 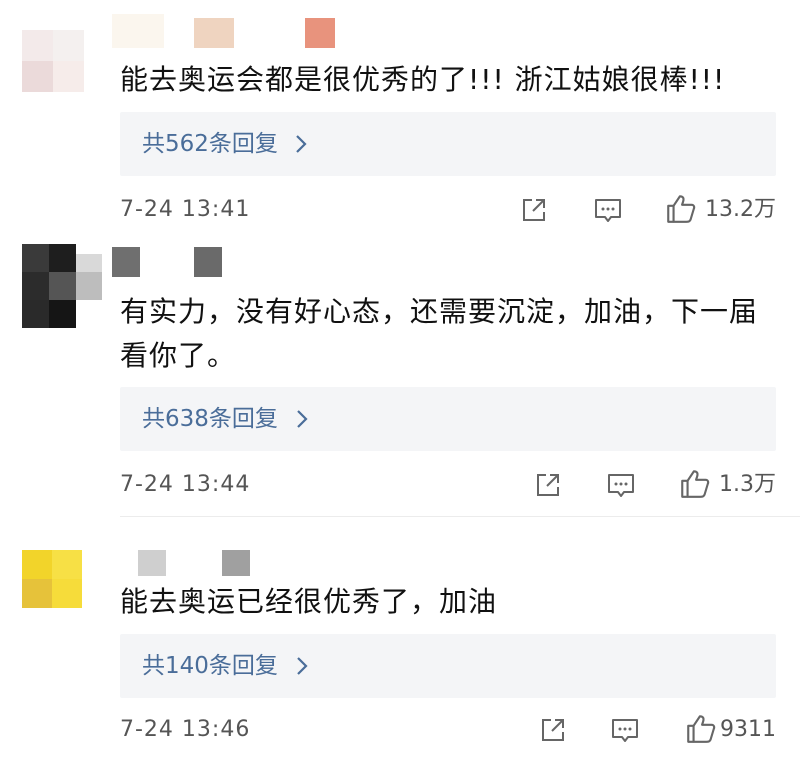 I want to click on comment-text: 能去奥运已经很优秀了，加油, so click(x=309, y=601).